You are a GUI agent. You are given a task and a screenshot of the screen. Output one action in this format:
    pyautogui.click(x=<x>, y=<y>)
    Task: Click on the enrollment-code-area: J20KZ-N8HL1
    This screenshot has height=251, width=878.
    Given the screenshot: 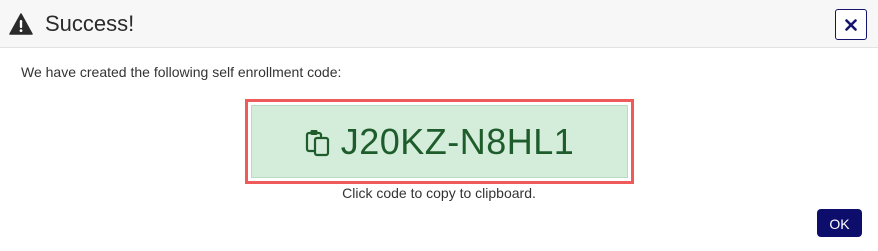 What is the action you would take?
    pyautogui.click(x=439, y=141)
    